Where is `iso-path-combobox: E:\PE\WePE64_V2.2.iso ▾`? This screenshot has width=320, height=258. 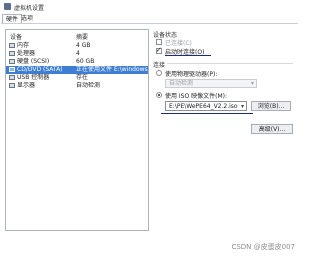
iso-path-combobox: E:\PE\WePE64_V2.2.iso ▾ is located at coordinates (206, 106).